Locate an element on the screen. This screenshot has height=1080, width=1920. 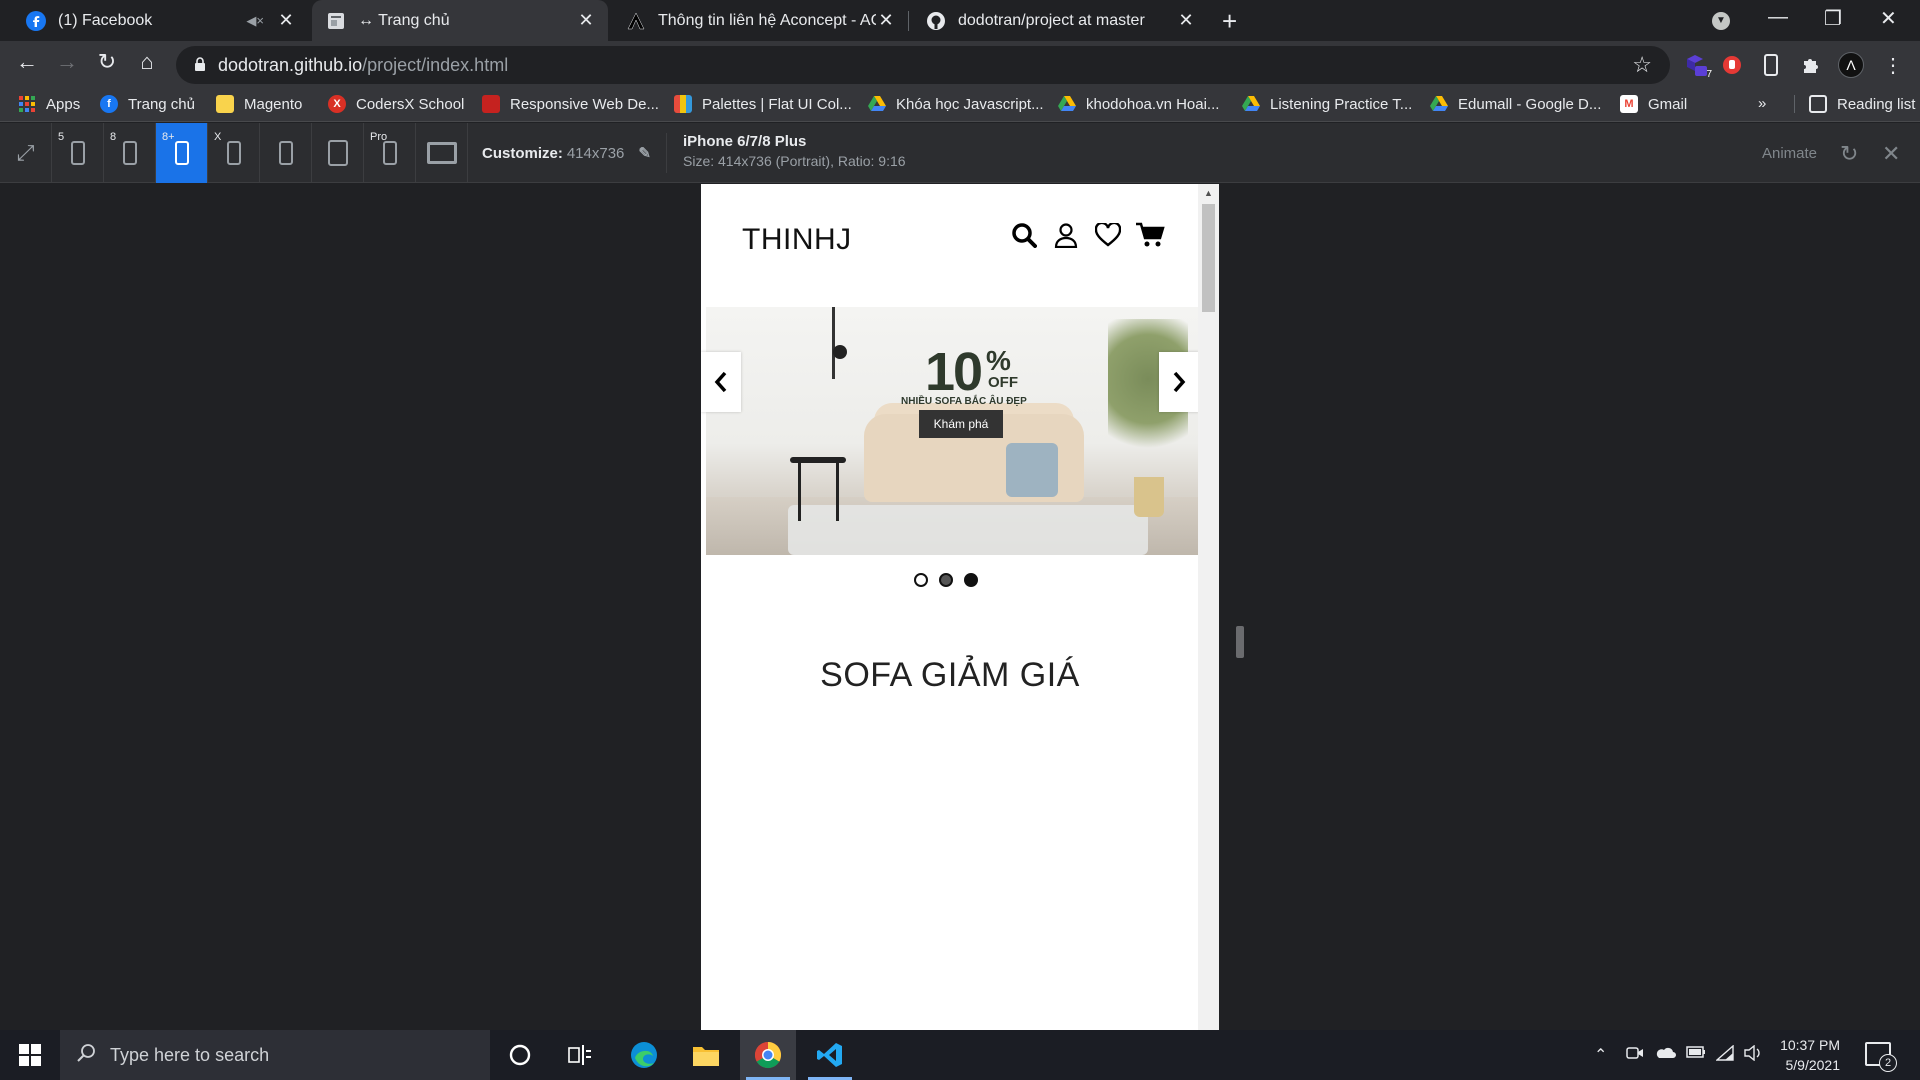
device-iphone-8-plus: 8+ is located at coordinates (182, 153).